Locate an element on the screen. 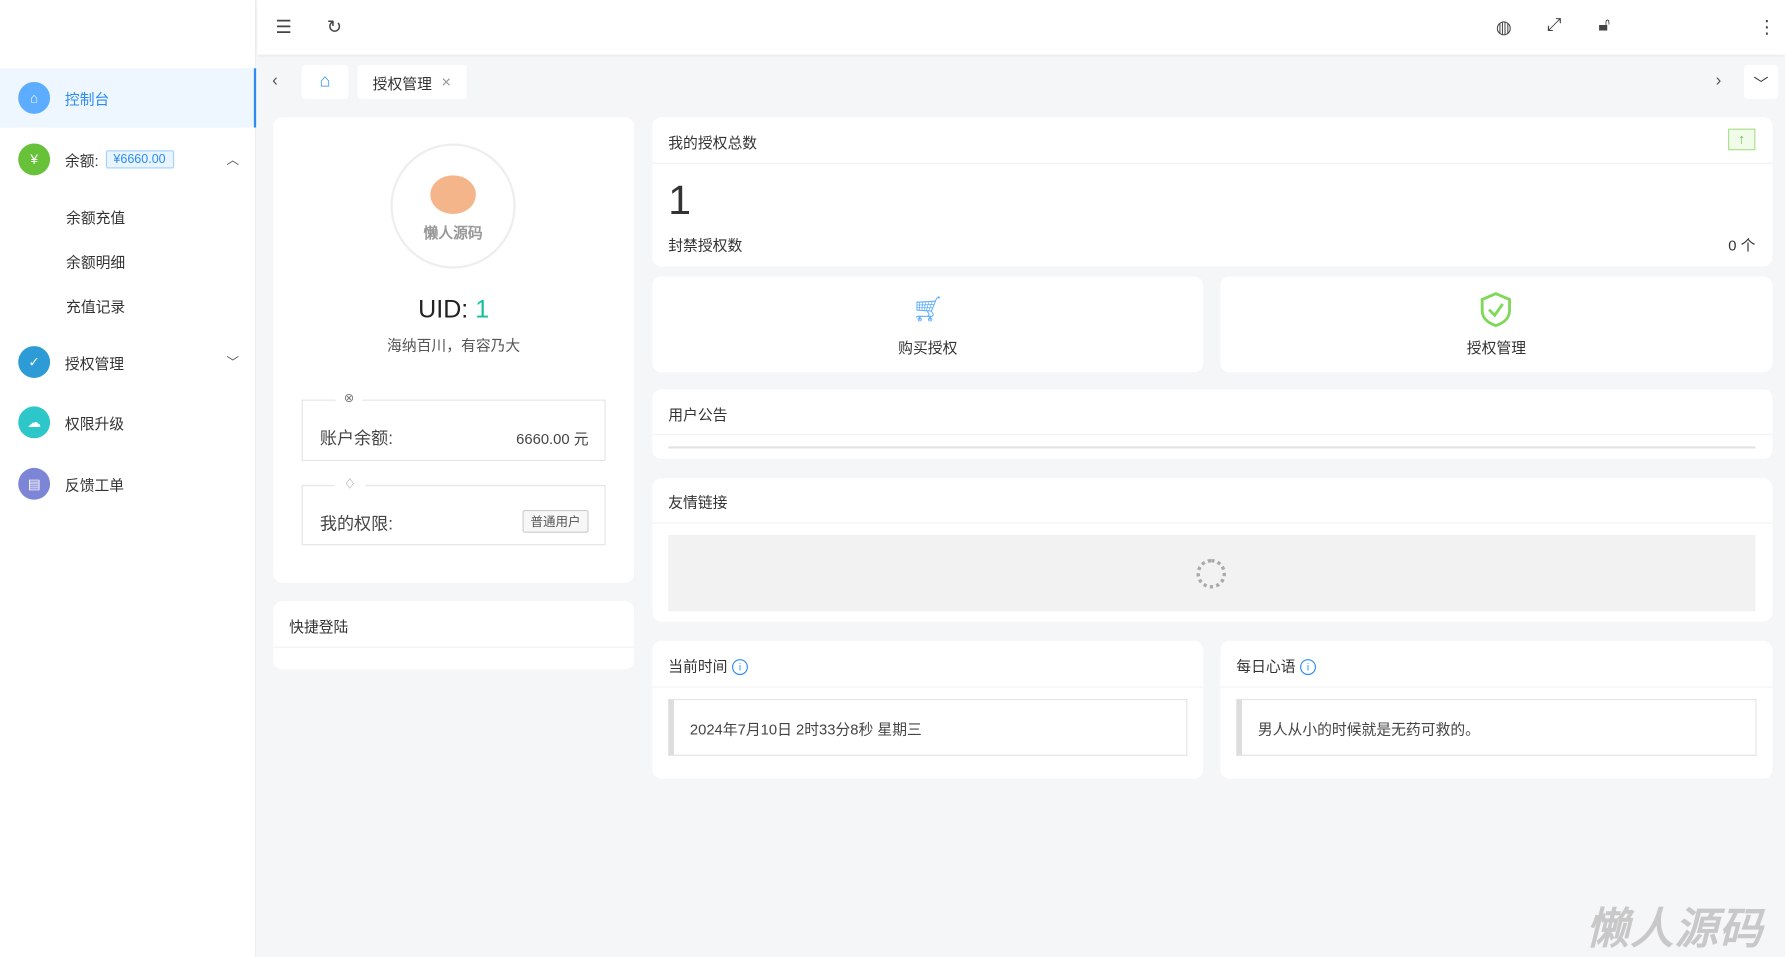 Image resolution: width=1785 pixels, height=957 pixels. sidebar-item-label: 反馈工单 is located at coordinates (94, 485).